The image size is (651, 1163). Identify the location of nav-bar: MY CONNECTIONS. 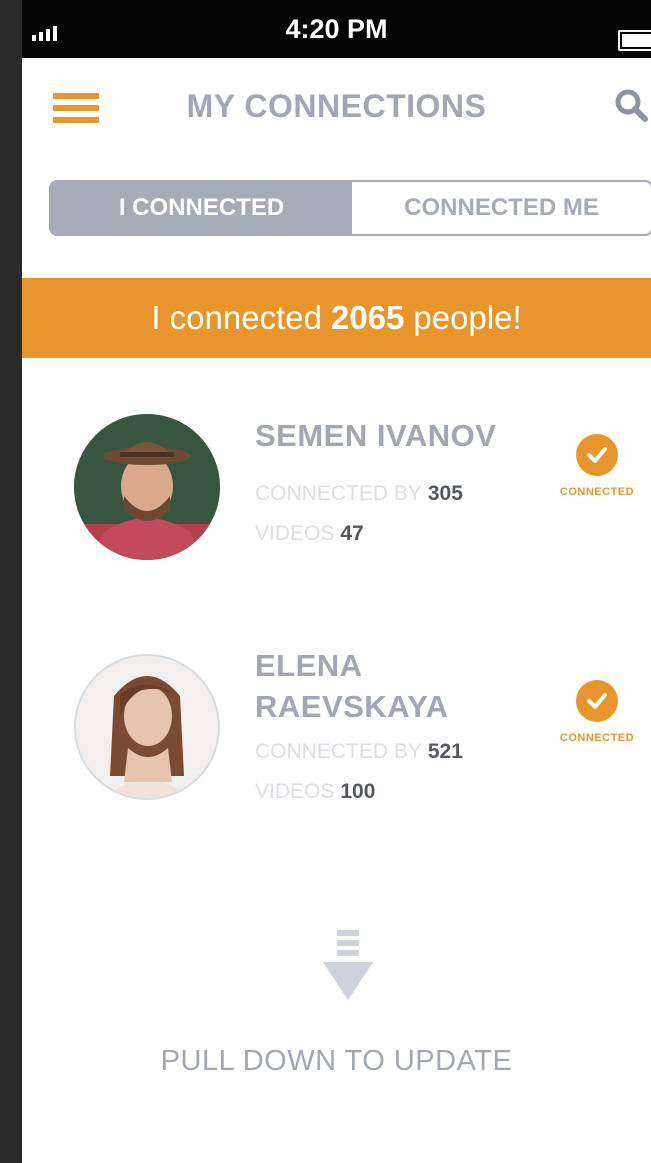
(336, 108).